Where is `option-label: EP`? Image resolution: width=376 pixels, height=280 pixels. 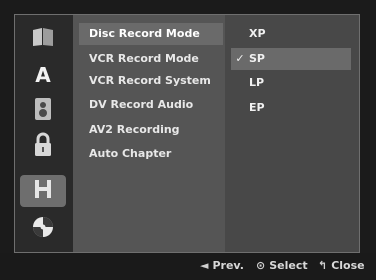
option-label: EP is located at coordinates (257, 107).